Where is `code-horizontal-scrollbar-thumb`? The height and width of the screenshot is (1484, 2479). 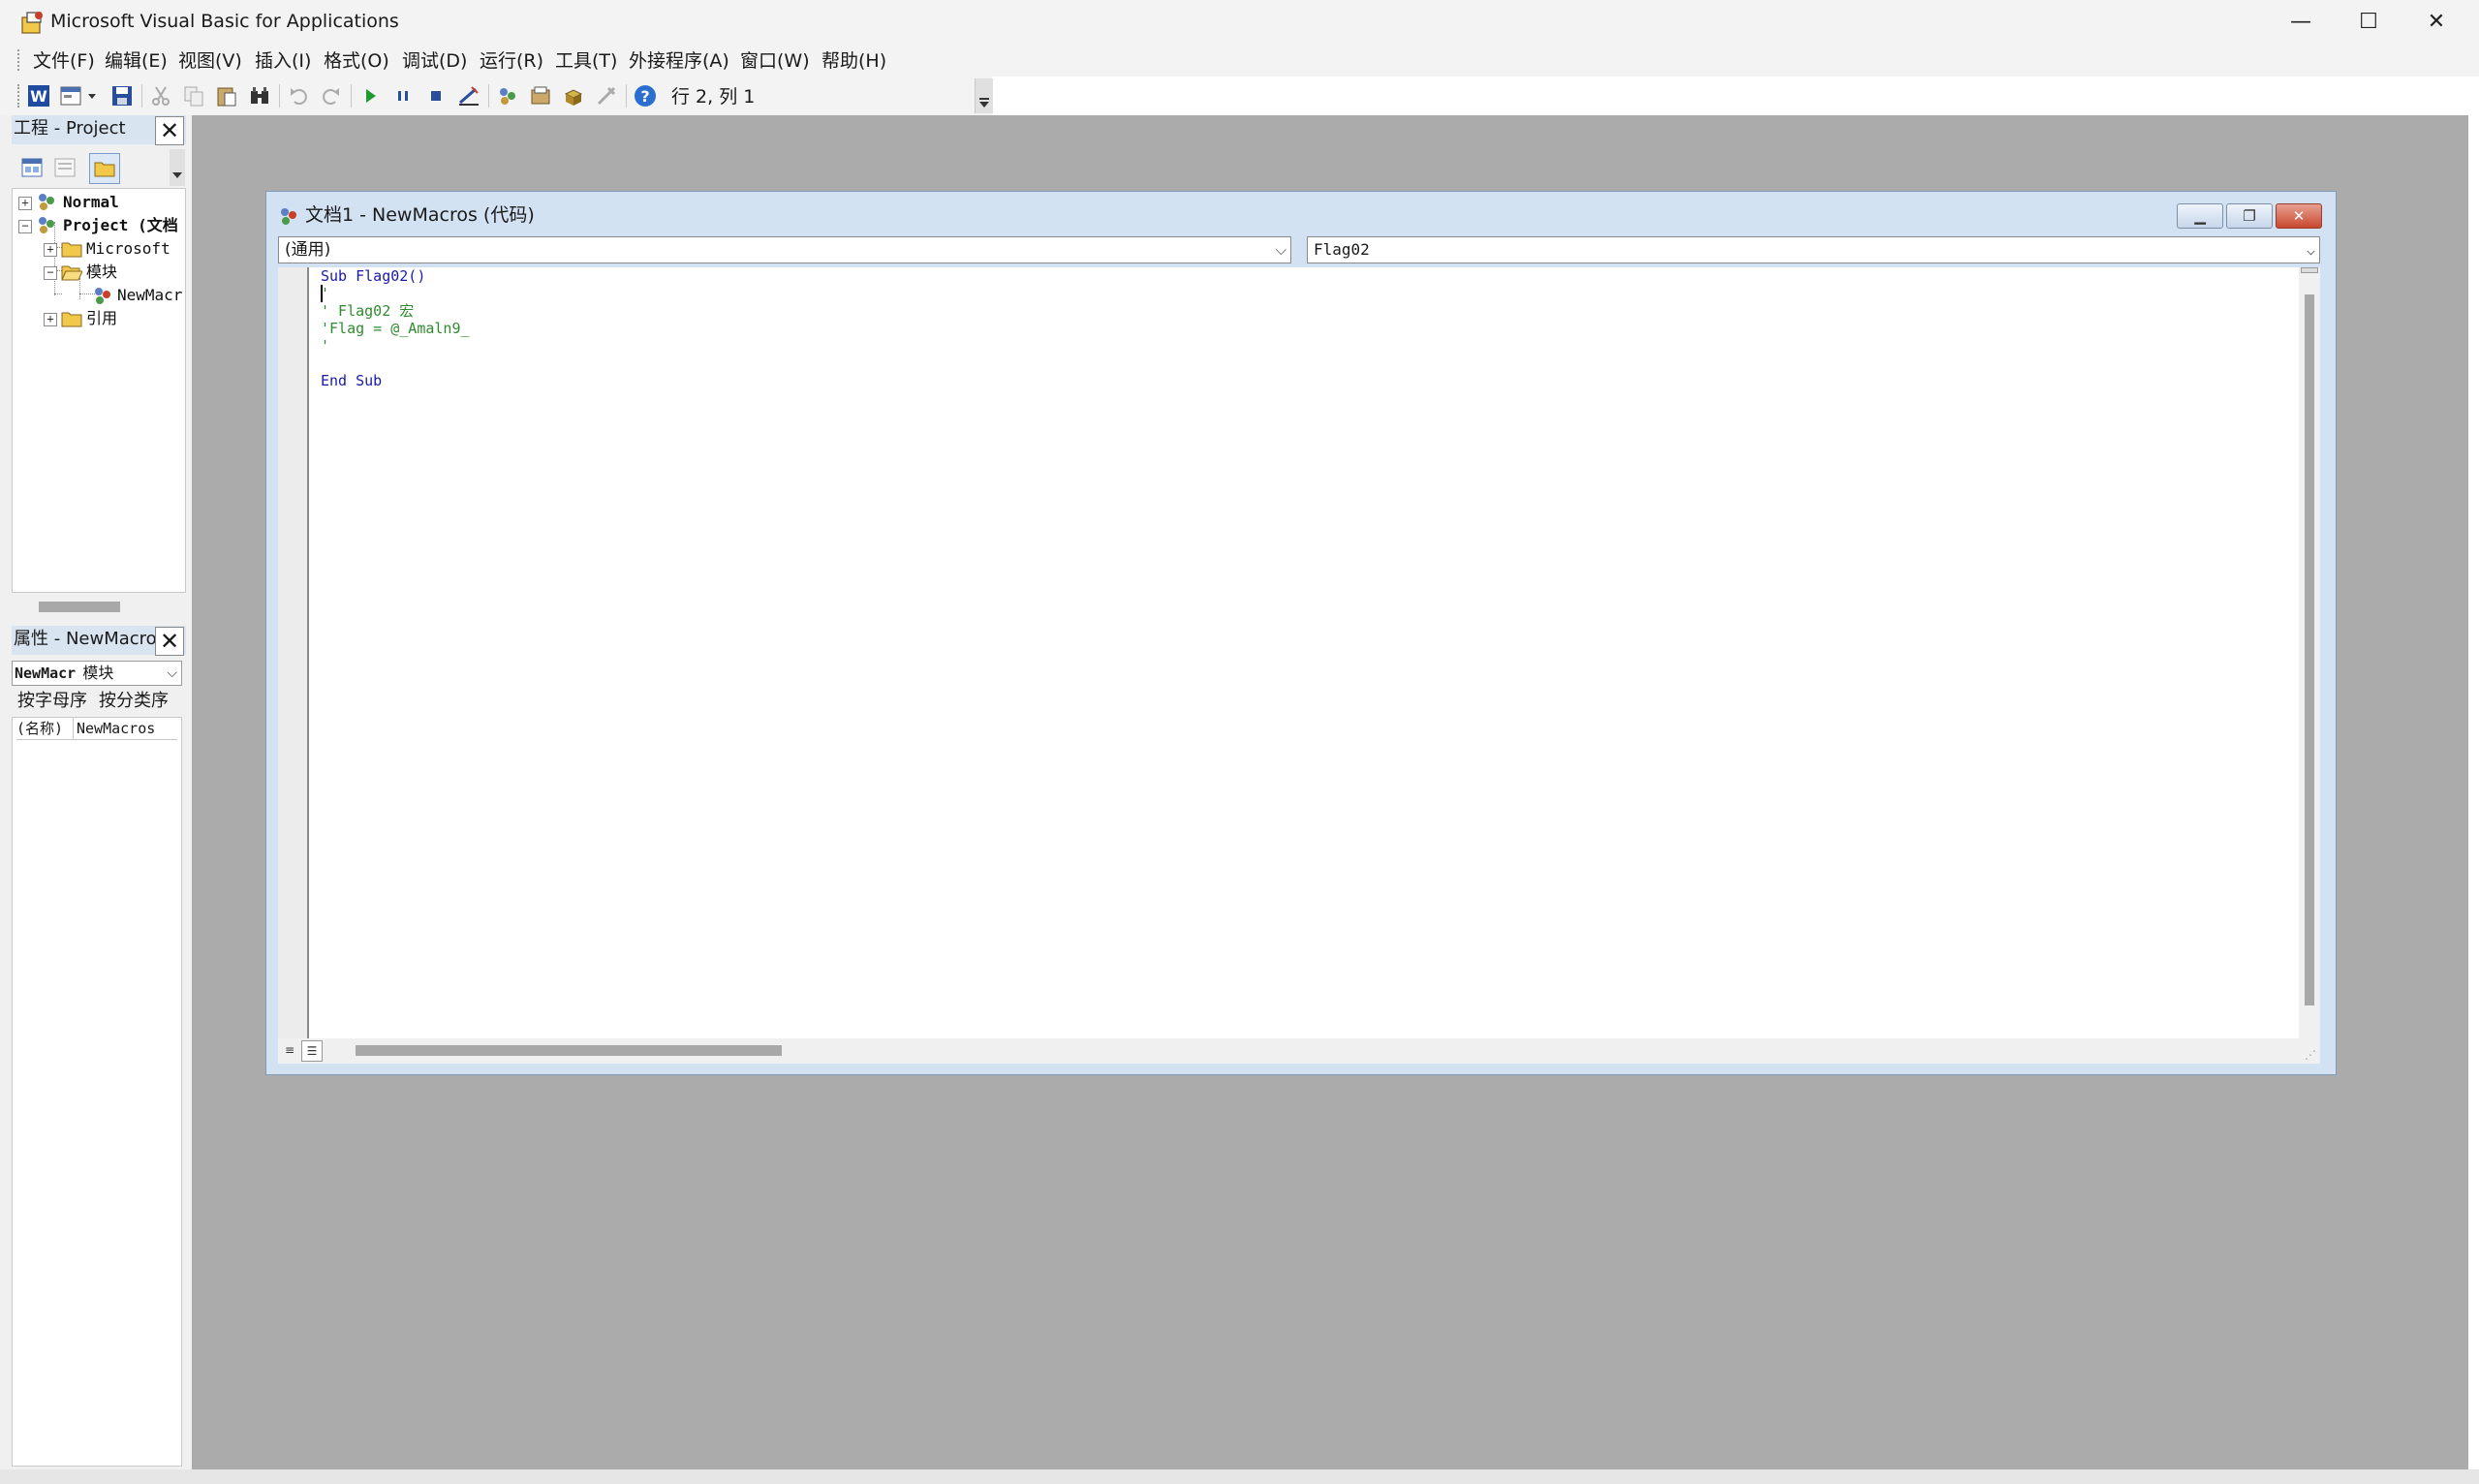
code-horizontal-scrollbar-thumb is located at coordinates (569, 1050).